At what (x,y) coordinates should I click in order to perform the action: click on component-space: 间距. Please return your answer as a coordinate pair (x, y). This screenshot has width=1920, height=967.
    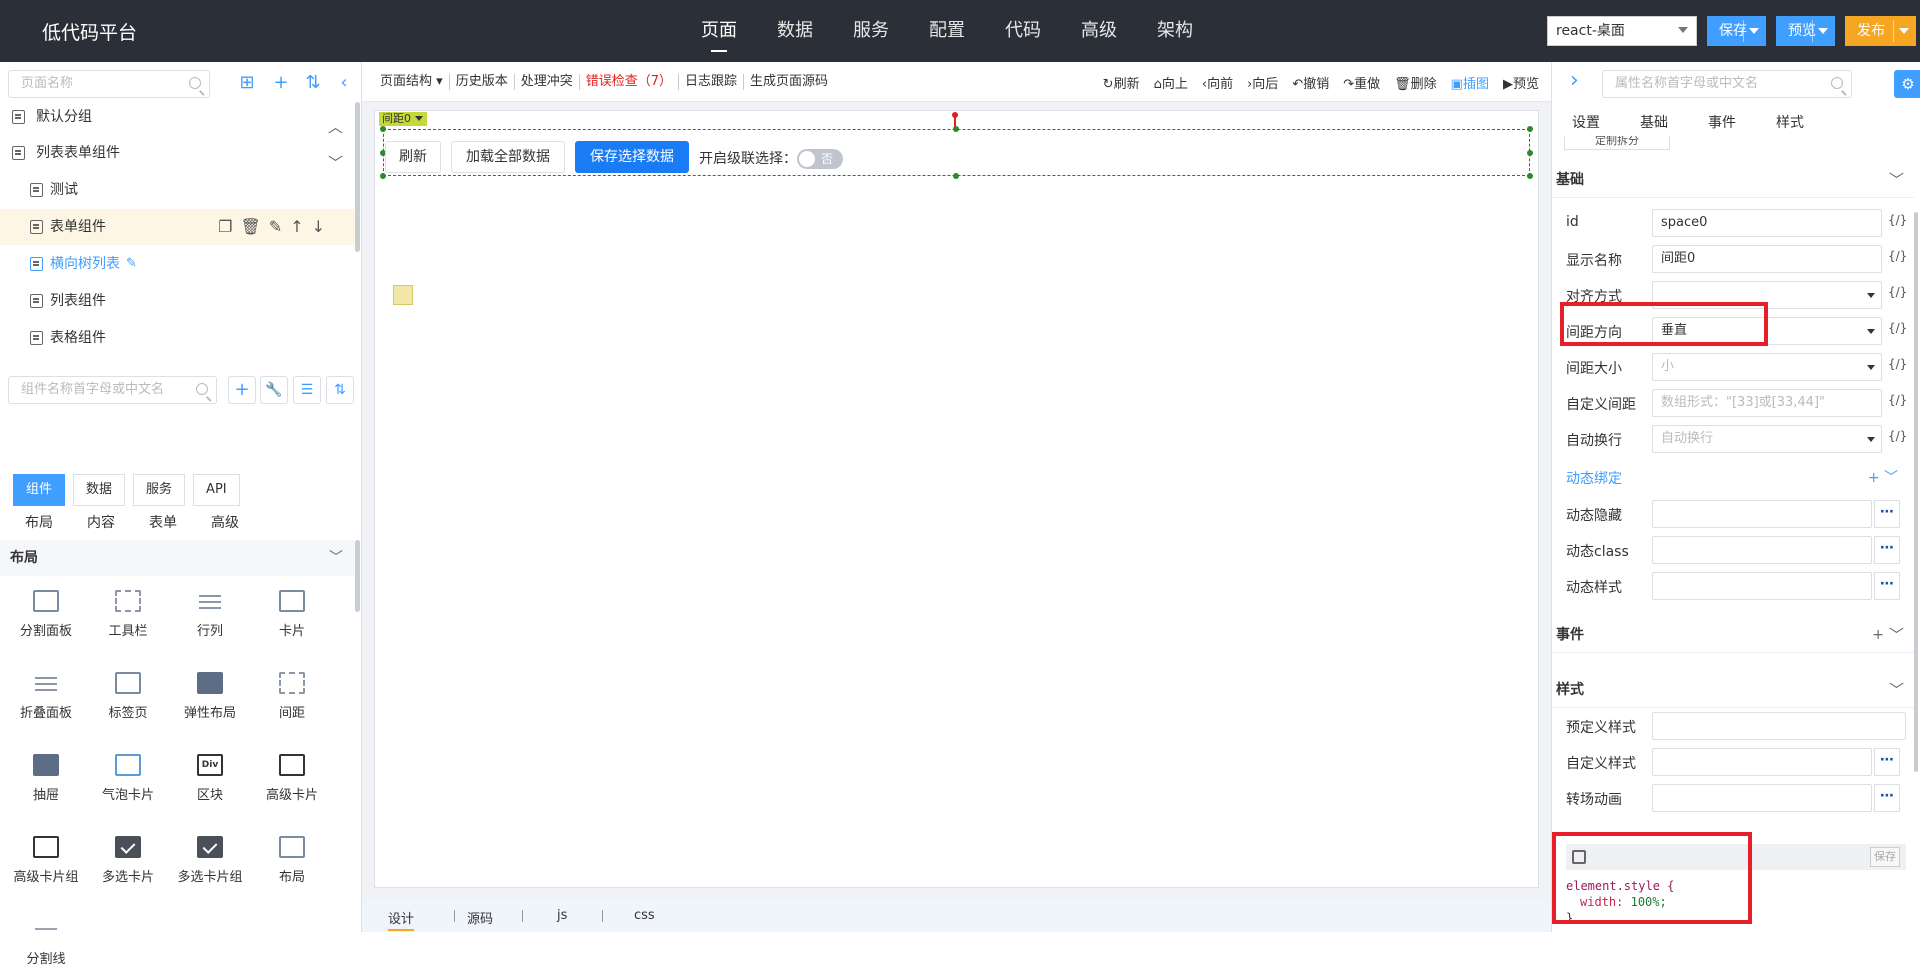
    Looking at the image, I should click on (292, 696).